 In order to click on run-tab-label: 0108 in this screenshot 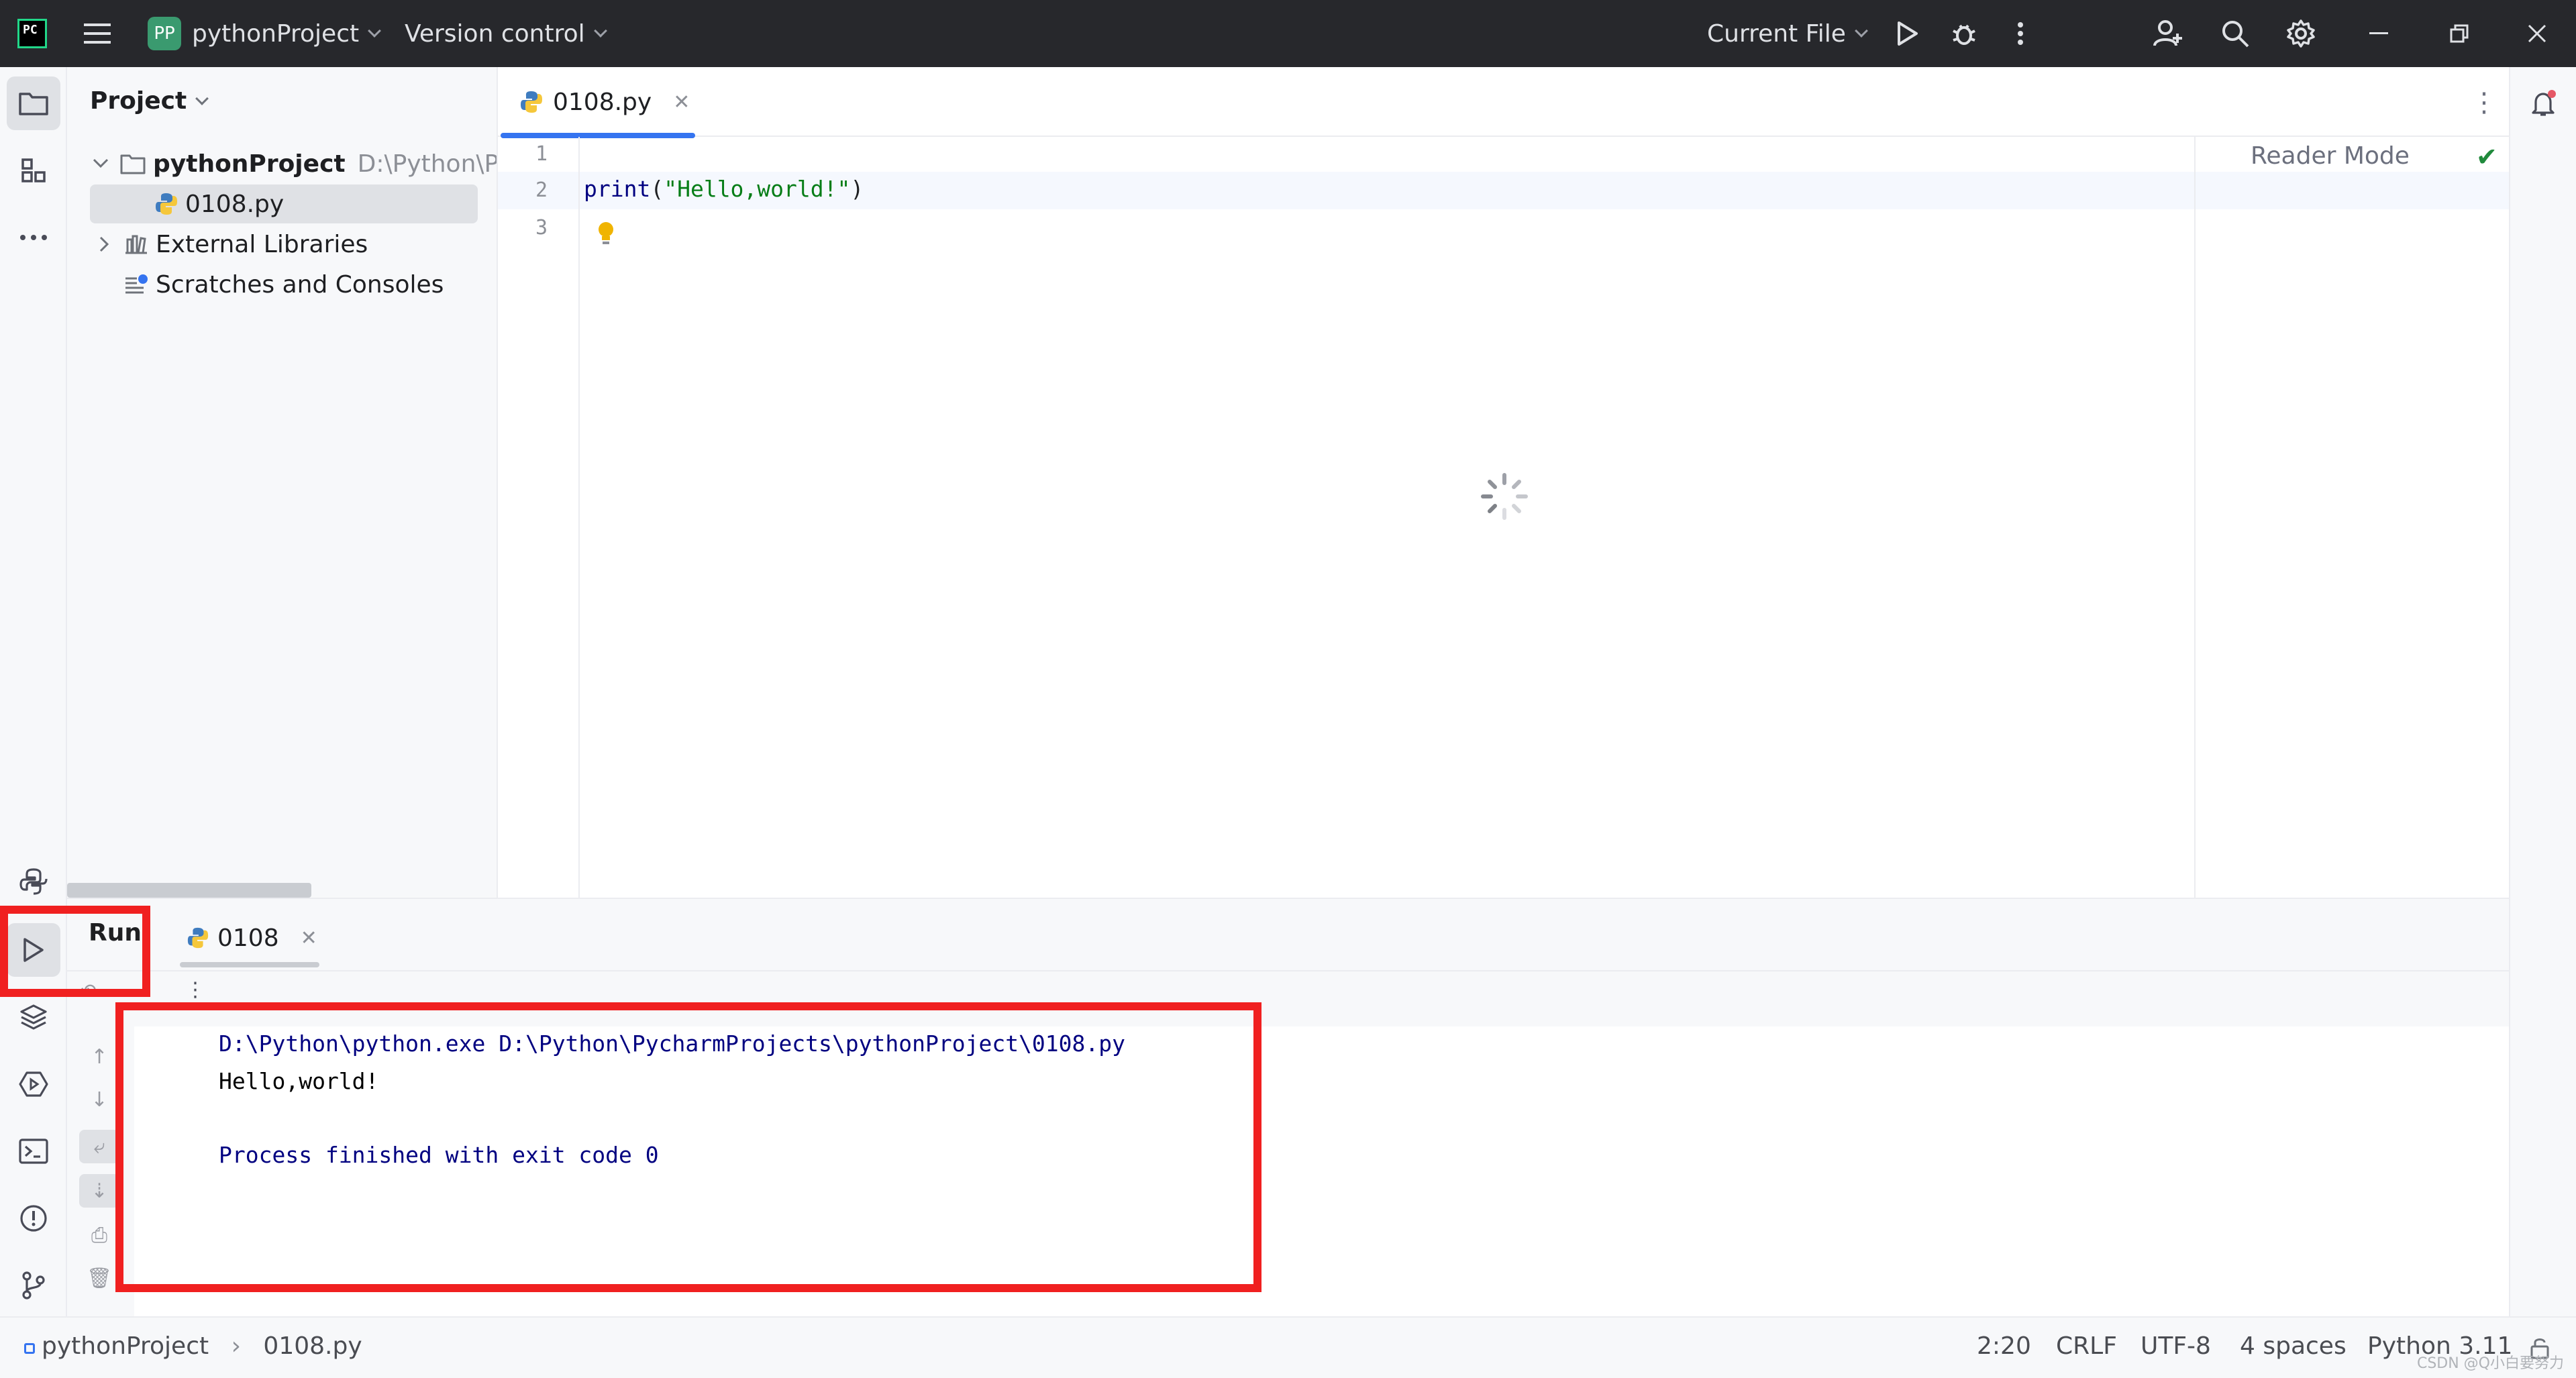, I will do `click(248, 938)`.